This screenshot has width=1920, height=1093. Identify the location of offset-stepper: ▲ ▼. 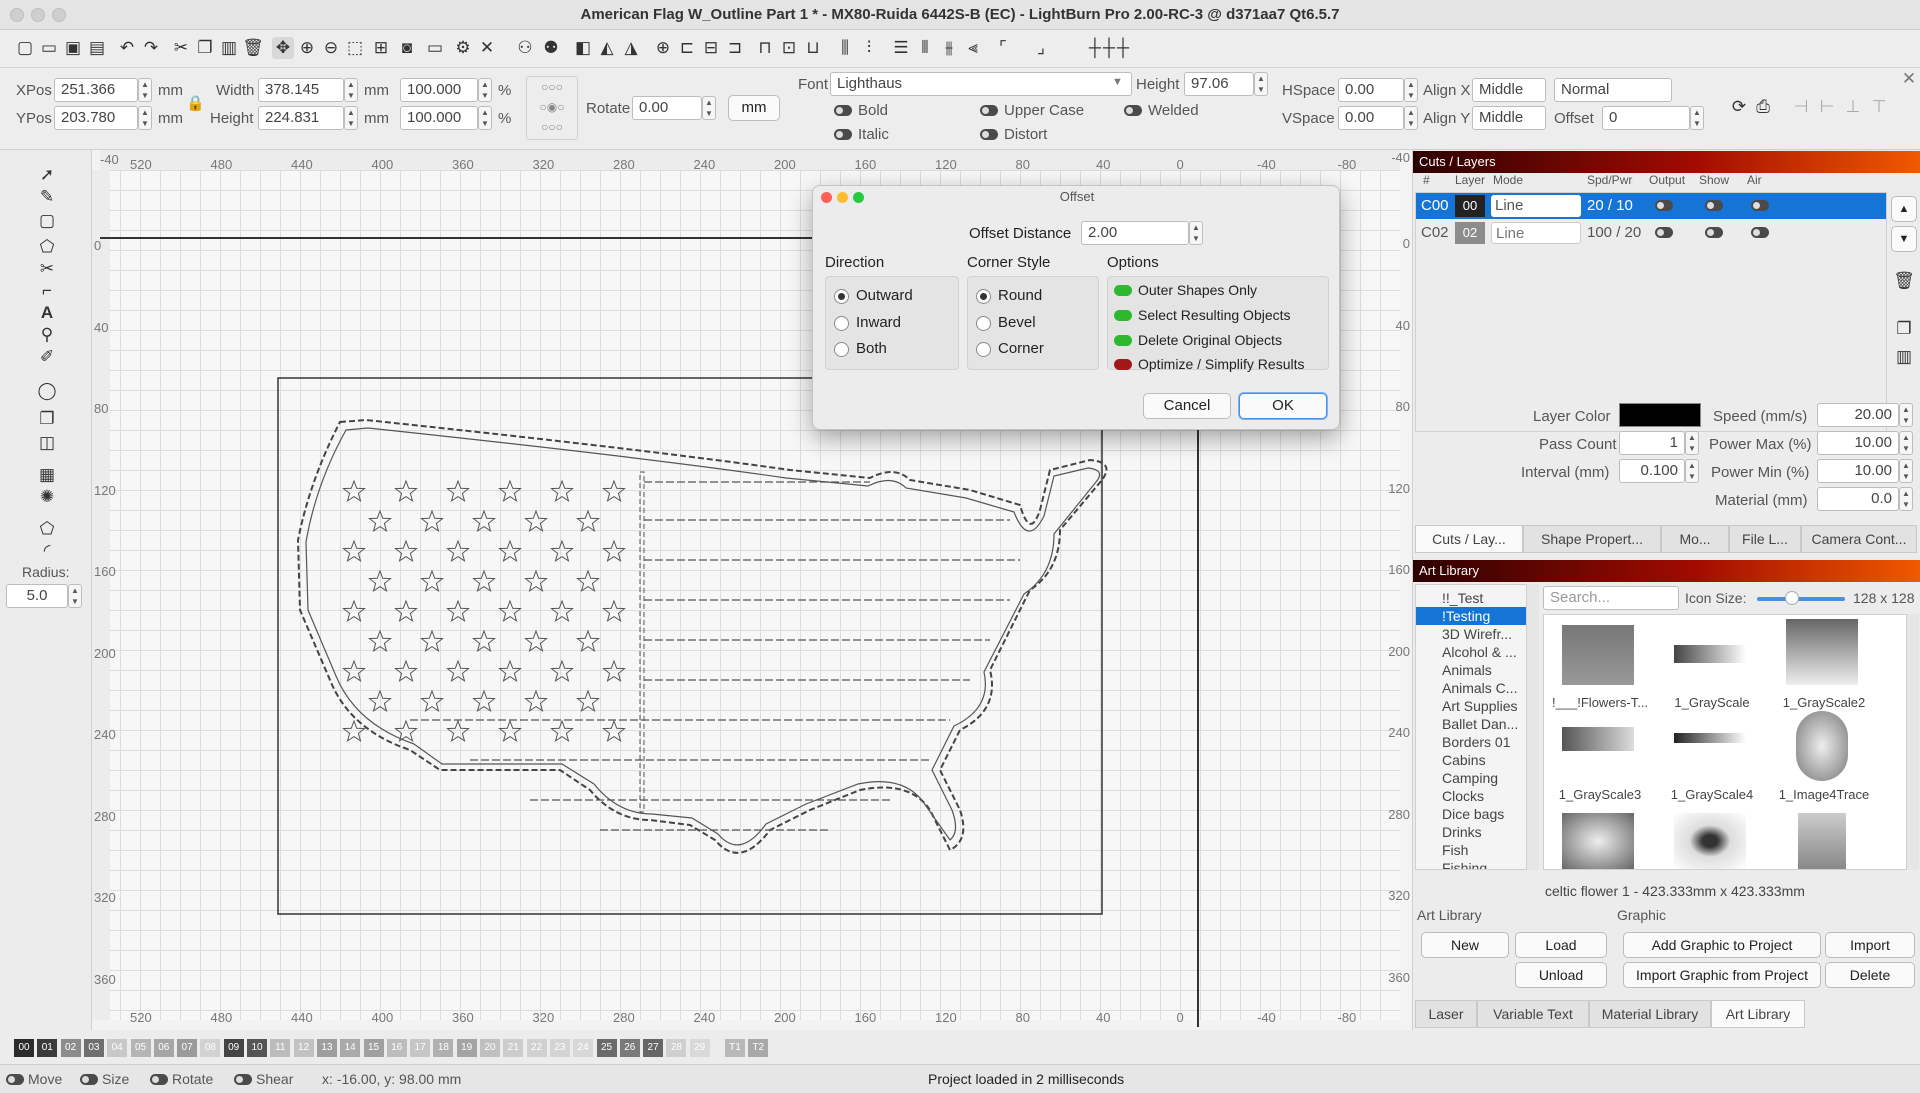
(1697, 118).